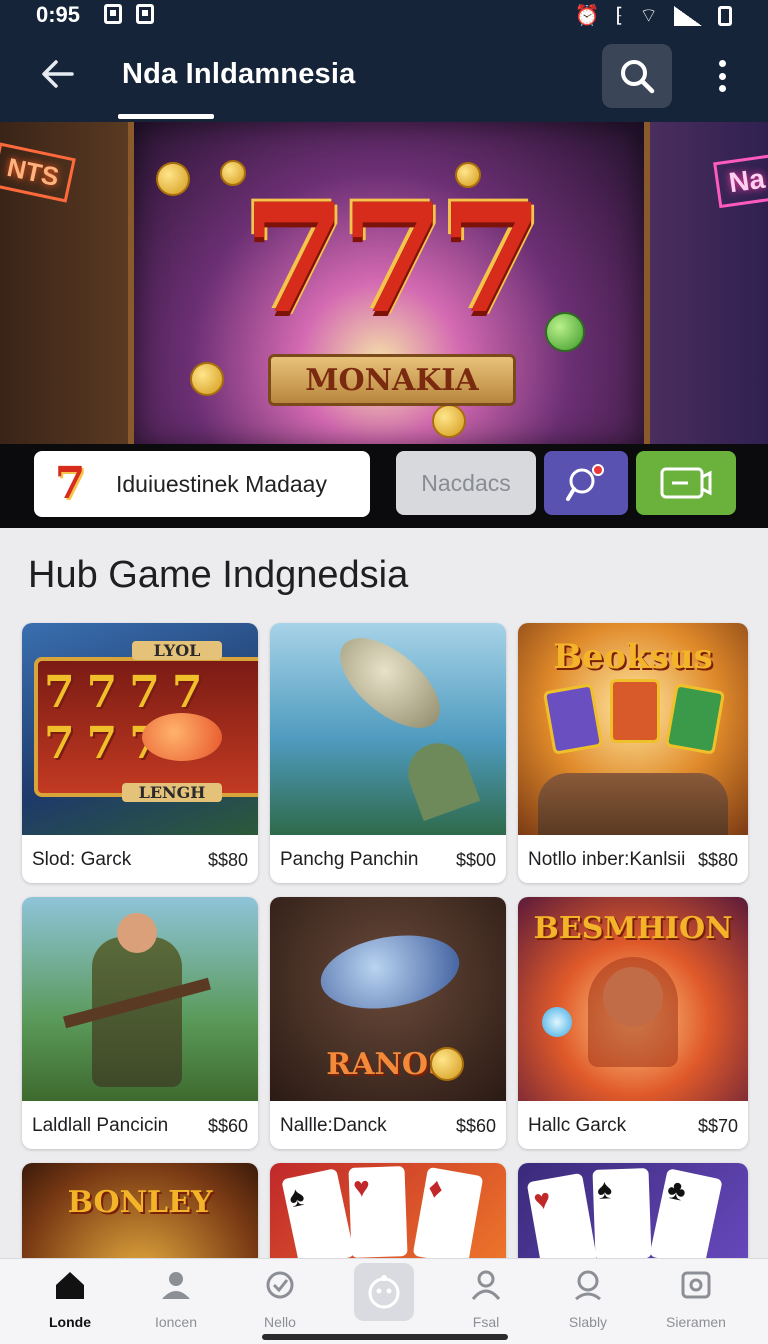  What do you see at coordinates (466, 483) in the screenshot?
I see `promo-button: Nacdacs` at bounding box center [466, 483].